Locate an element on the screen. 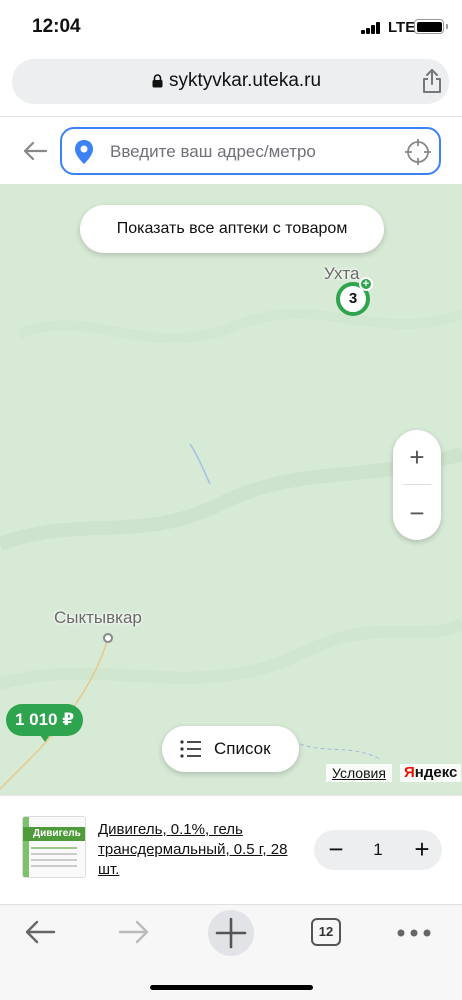 The height and width of the screenshot is (1000, 462). status-time: 12:04 is located at coordinates (56, 26).